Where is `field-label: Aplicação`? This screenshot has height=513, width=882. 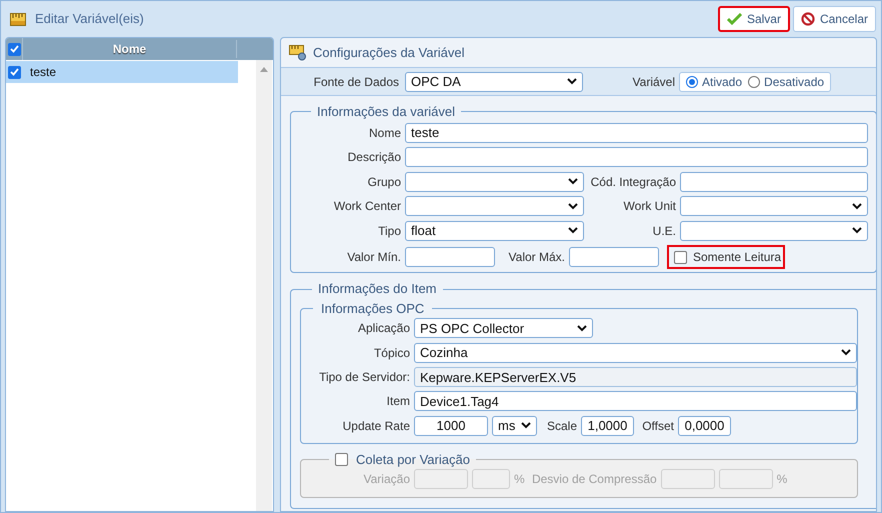
field-label: Aplicação is located at coordinates (383, 329).